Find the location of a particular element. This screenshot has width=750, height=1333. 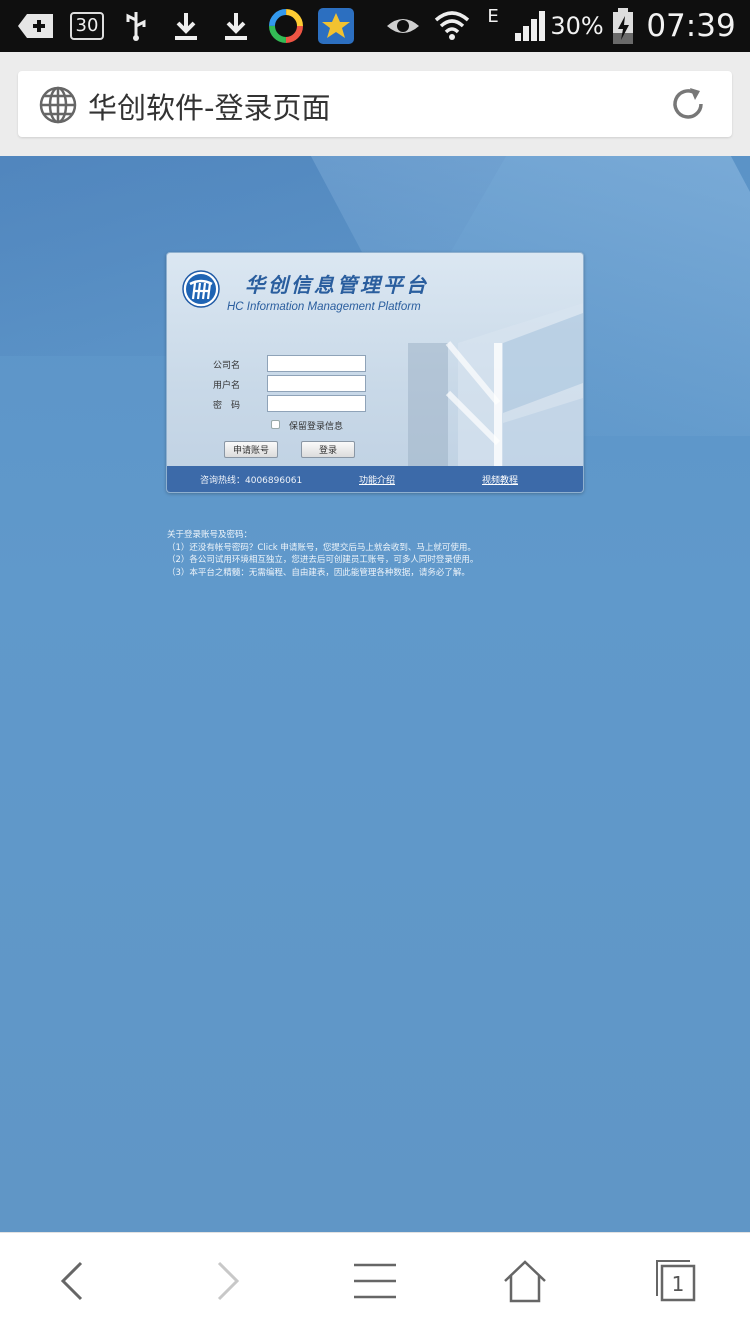

star-app-icon is located at coordinates (336, 26).